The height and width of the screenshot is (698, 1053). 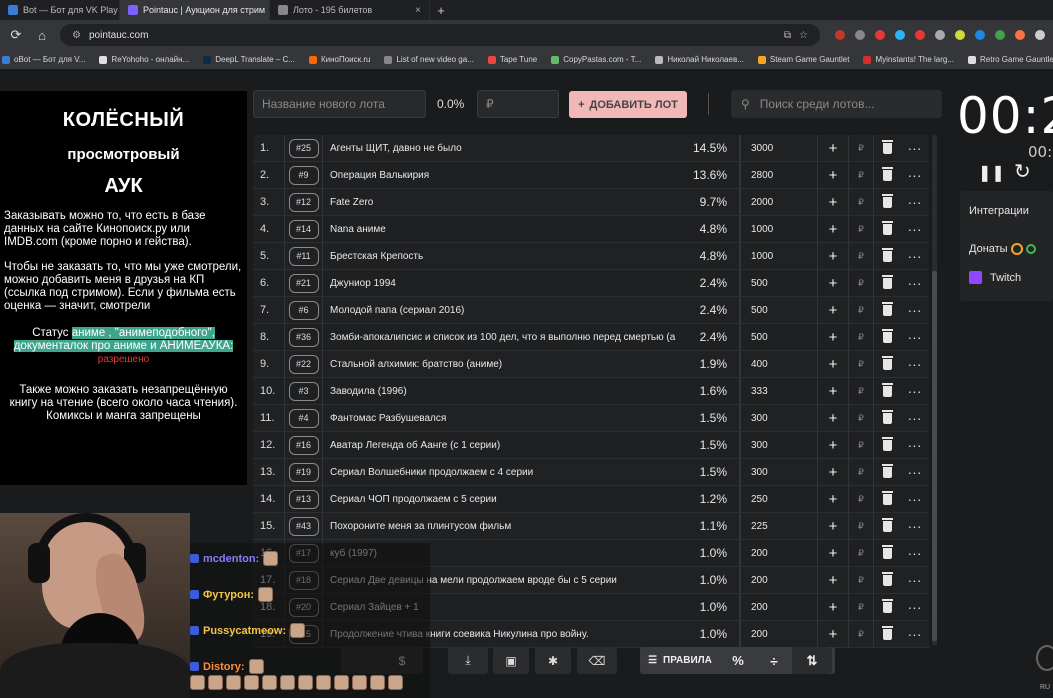 I want to click on sort-button: ⇅, so click(x=812, y=660).